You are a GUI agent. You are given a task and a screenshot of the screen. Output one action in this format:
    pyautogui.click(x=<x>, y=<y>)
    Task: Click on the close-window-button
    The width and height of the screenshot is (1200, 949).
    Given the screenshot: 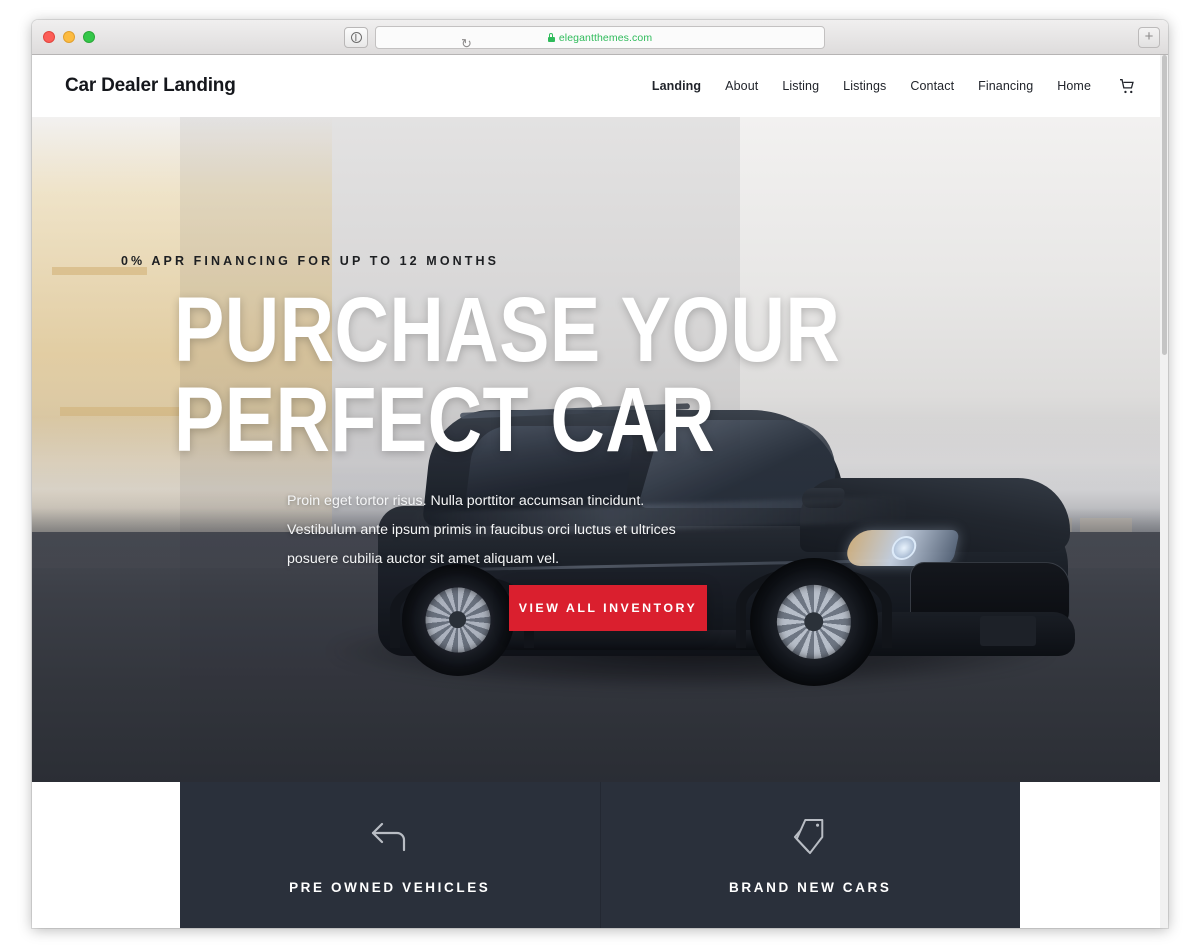 What is the action you would take?
    pyautogui.click(x=49, y=37)
    